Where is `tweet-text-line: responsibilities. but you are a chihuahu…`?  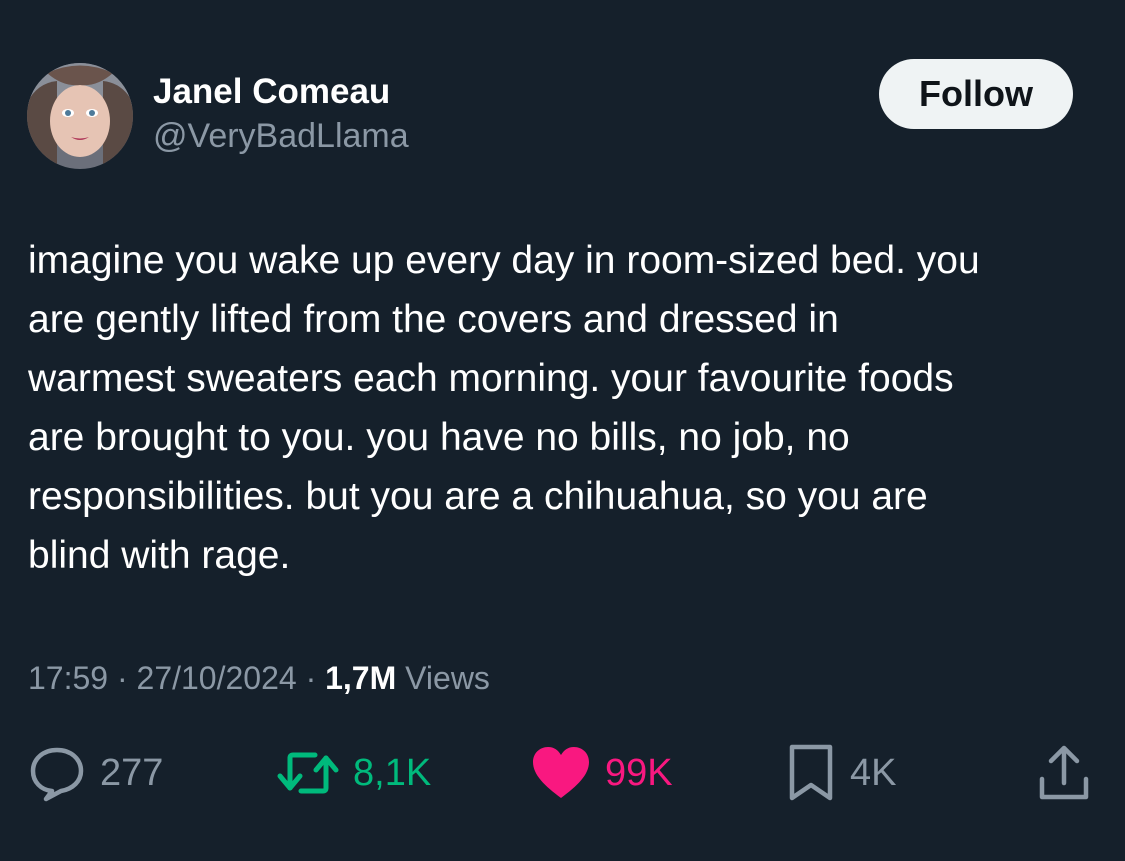
tweet-text-line: responsibilities. but you are a chihuahu… is located at coordinates (478, 496).